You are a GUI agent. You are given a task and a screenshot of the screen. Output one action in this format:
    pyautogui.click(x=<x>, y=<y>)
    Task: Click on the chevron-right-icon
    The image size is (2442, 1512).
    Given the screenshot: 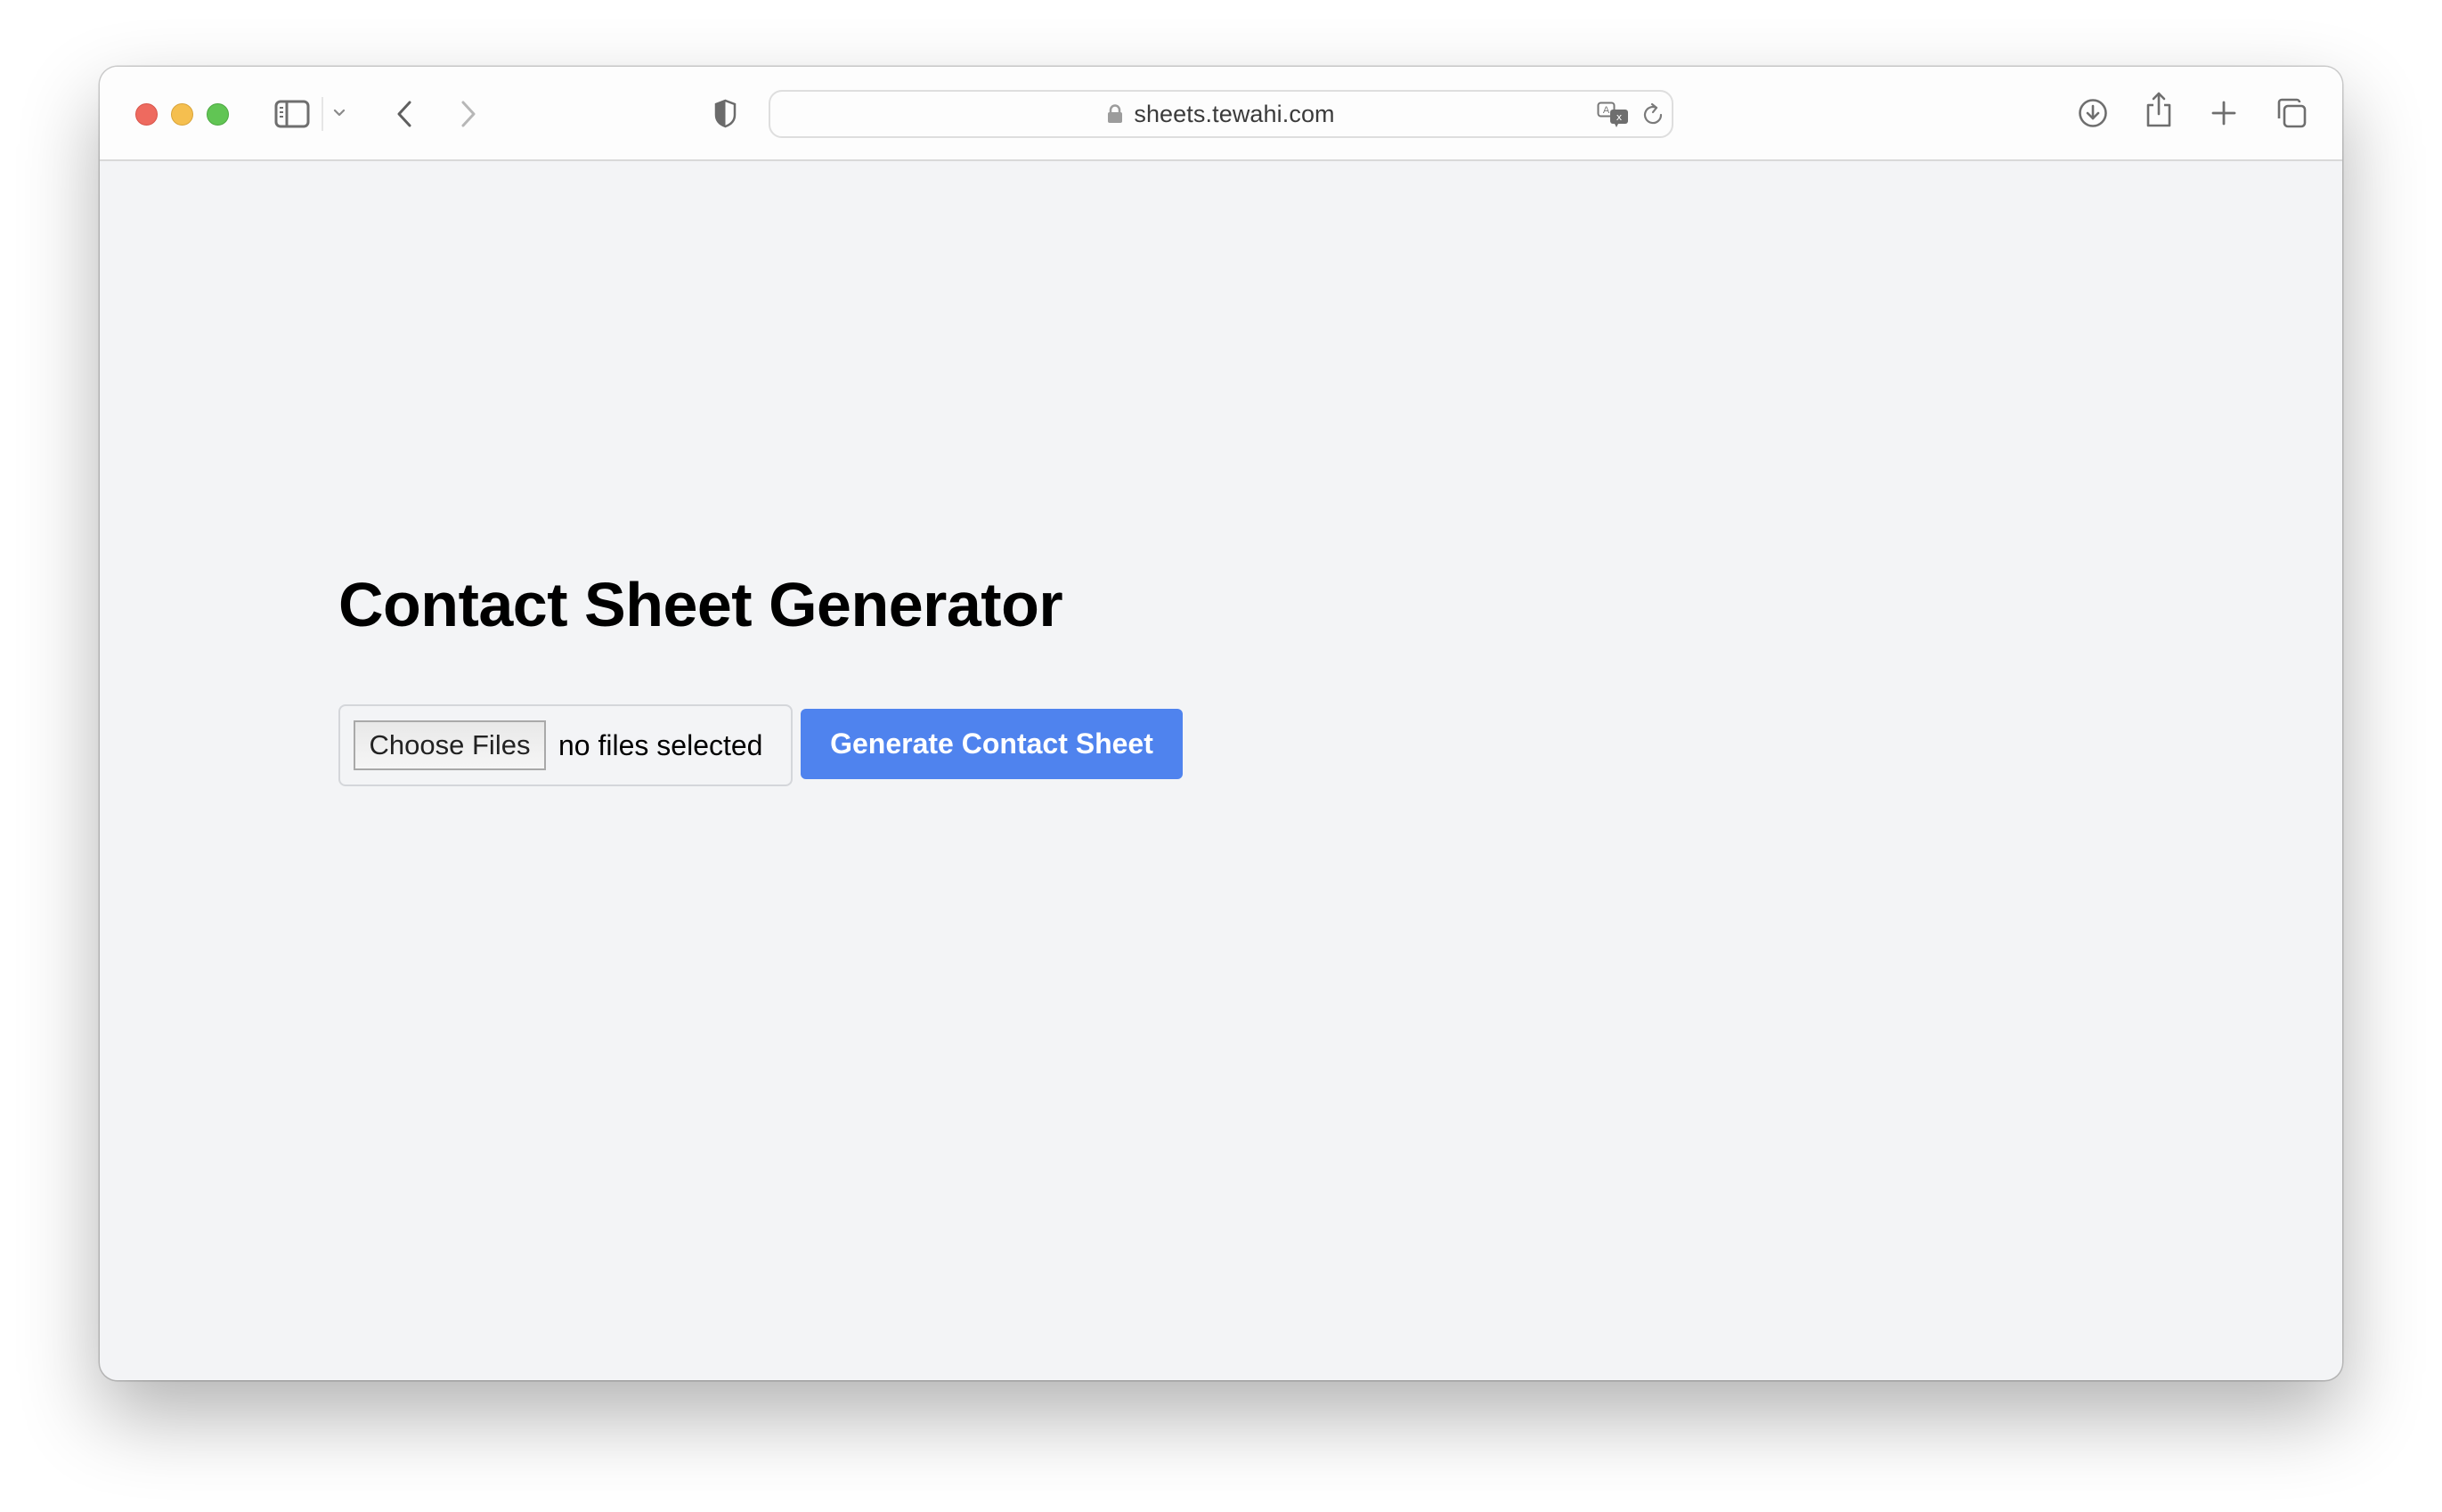 What is the action you would take?
    pyautogui.click(x=468, y=114)
    